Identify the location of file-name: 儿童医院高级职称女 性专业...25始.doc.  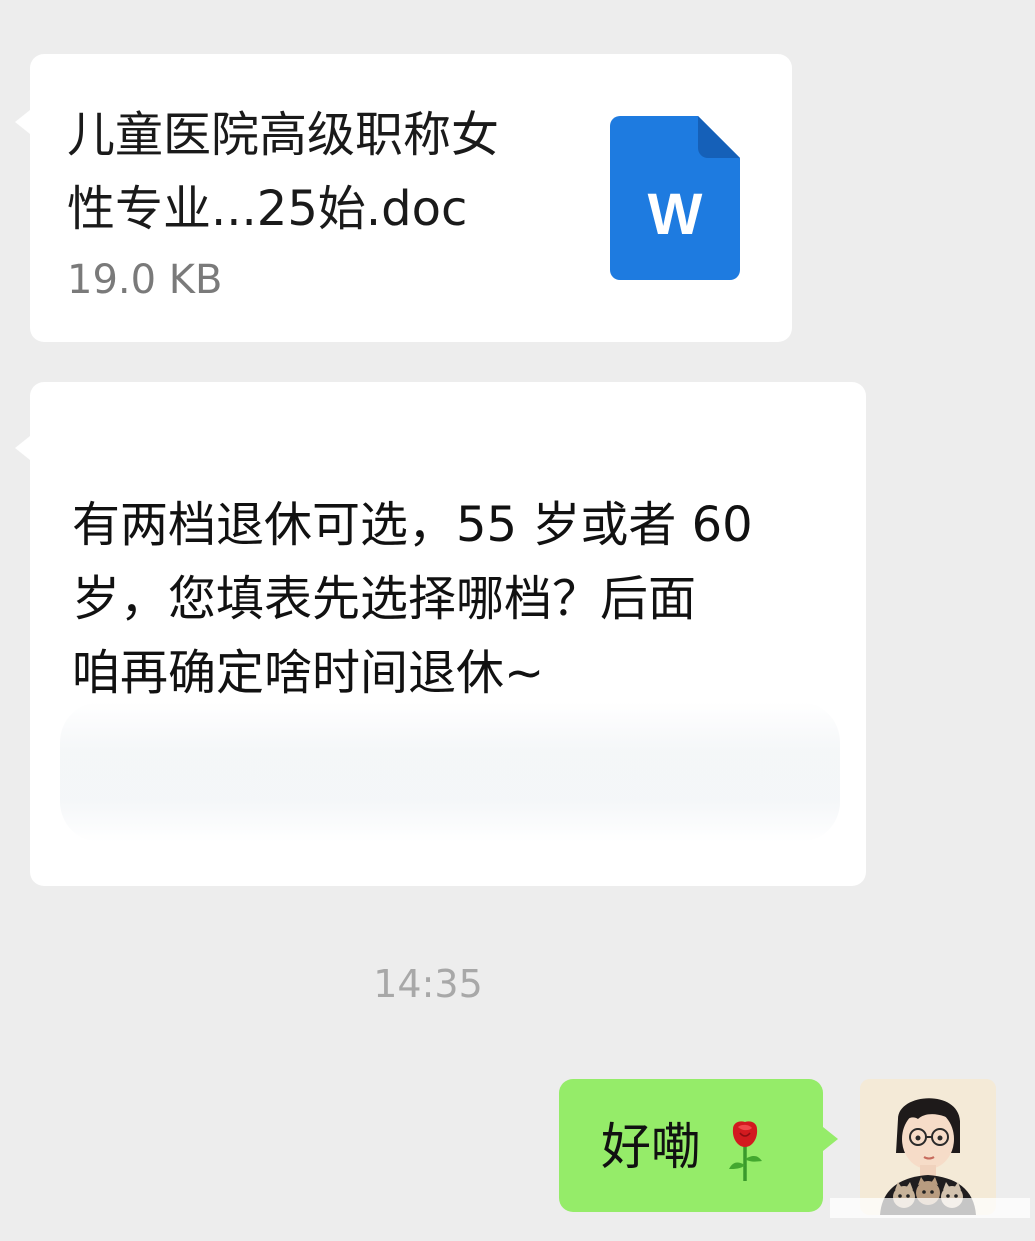
(327, 172).